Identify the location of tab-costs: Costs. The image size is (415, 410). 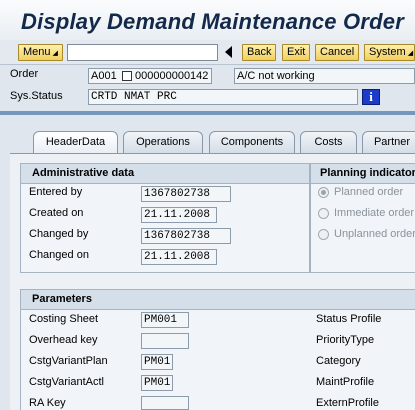
(328, 142).